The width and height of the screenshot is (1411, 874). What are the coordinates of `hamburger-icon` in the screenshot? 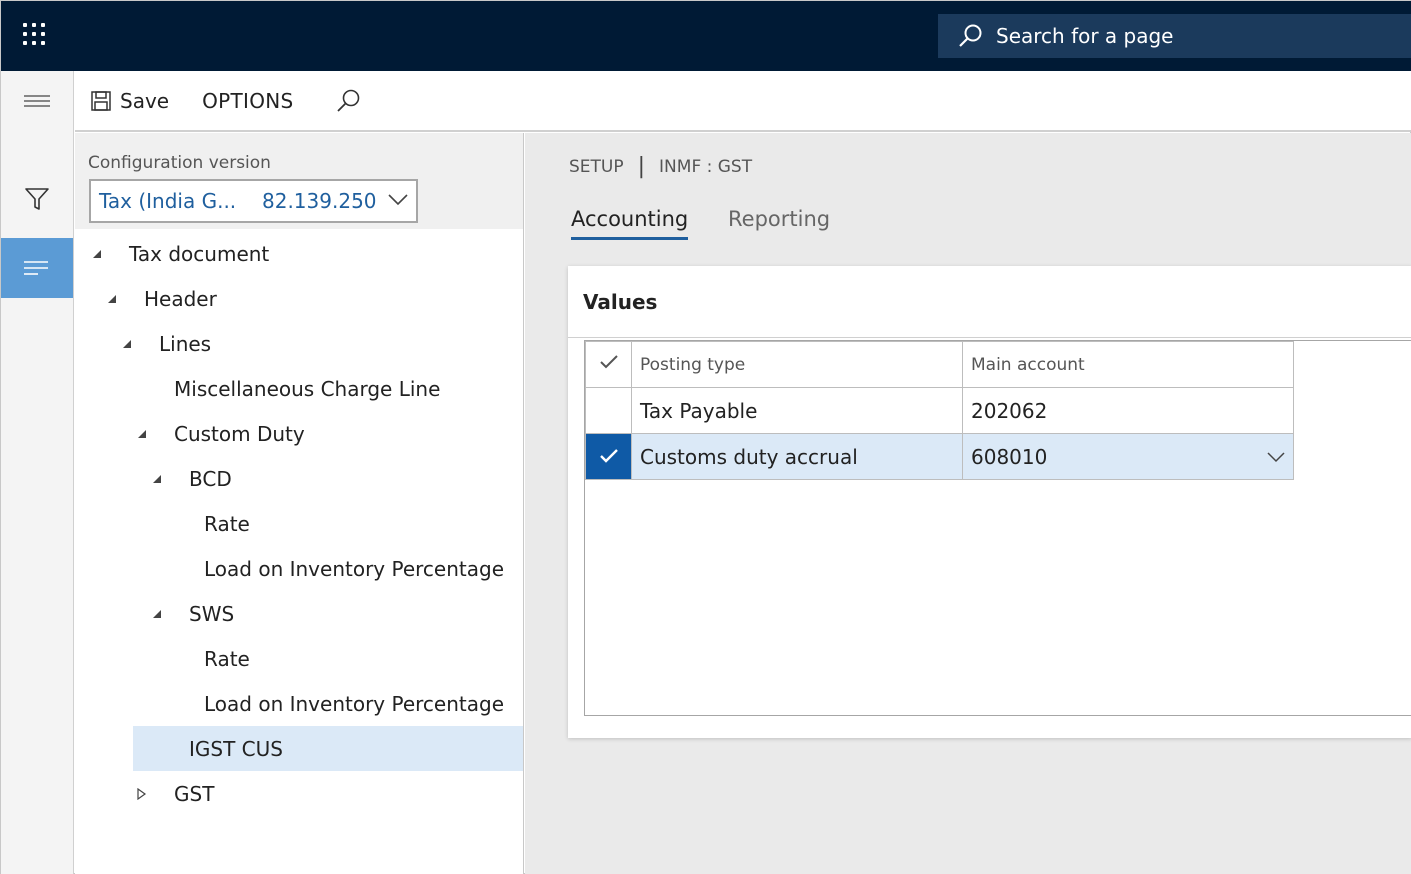 It's located at (37, 101).